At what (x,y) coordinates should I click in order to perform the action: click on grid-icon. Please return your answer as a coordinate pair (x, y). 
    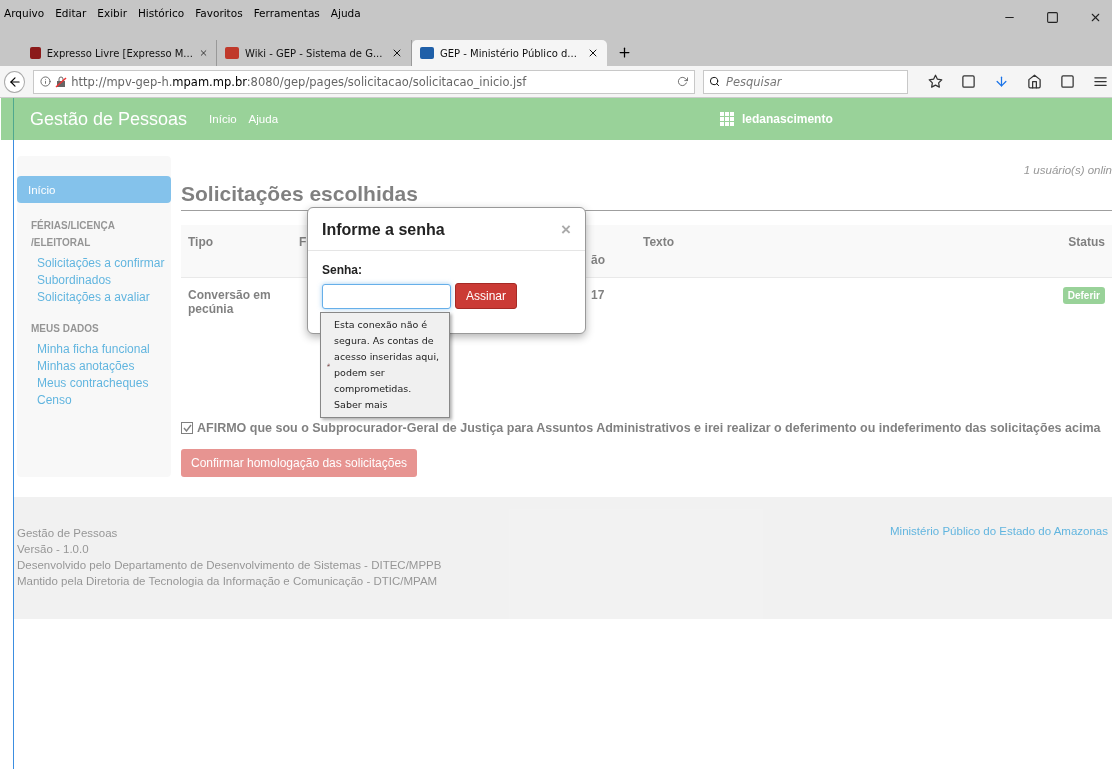
    Looking at the image, I should click on (727, 119).